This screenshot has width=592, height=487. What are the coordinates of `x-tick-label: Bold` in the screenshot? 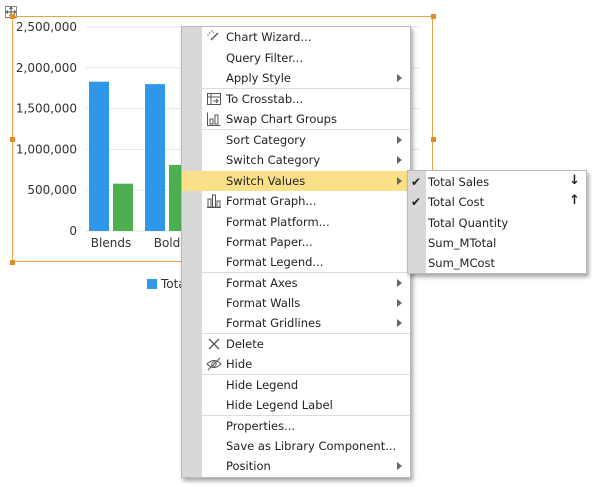 It's located at (167, 243).